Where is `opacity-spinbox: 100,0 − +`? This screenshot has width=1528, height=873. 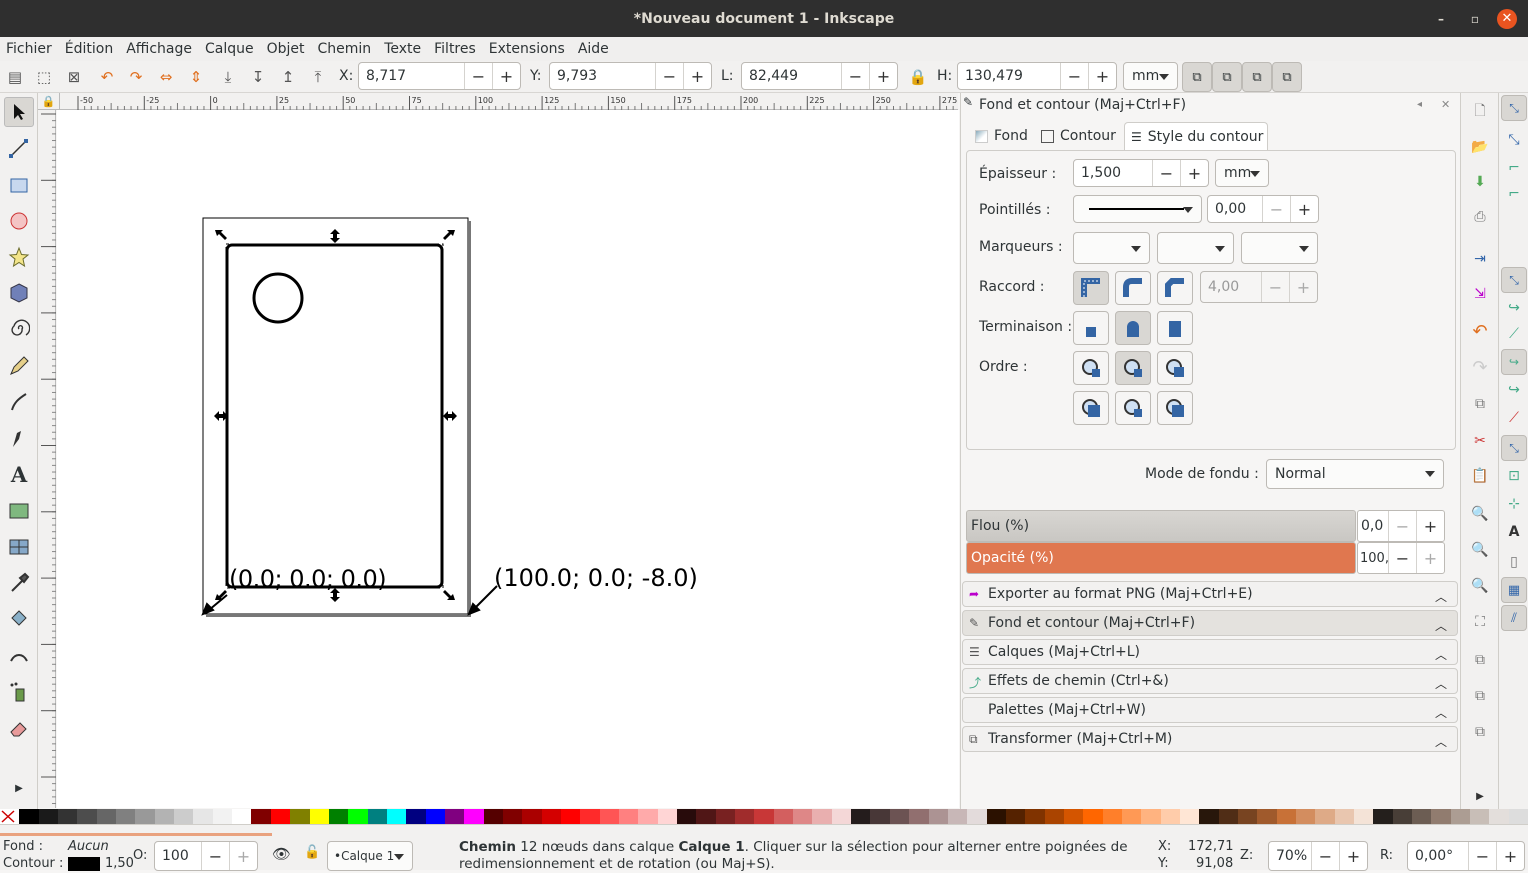
opacity-spinbox: 100,0 − + is located at coordinates (1401, 558).